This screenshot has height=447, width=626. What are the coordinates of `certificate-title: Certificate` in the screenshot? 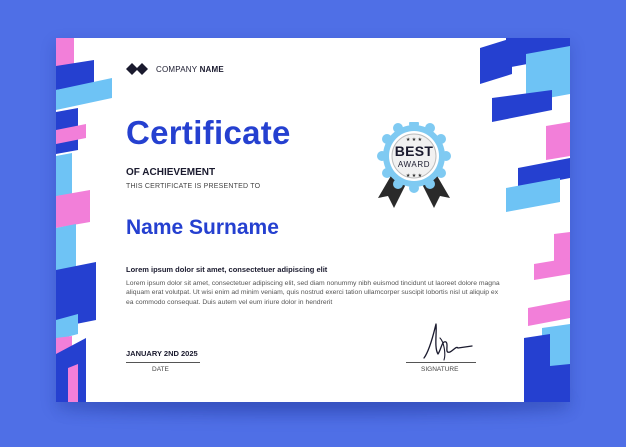 It's located at (208, 132).